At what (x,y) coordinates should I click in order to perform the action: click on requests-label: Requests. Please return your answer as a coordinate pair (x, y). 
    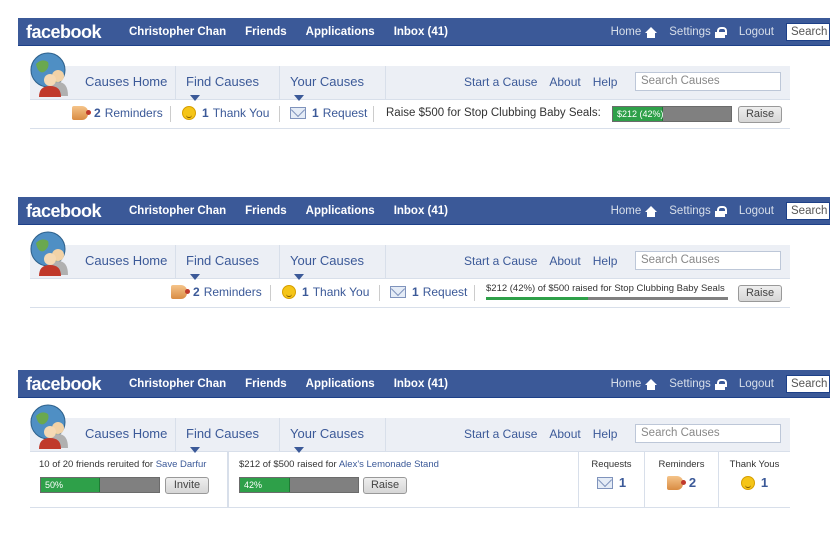
    Looking at the image, I should click on (611, 464).